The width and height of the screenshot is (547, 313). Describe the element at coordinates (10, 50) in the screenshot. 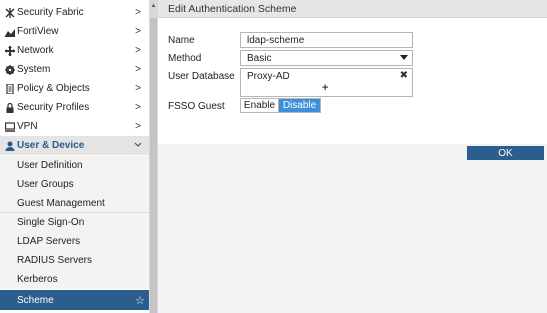

I see `network-icon` at that location.